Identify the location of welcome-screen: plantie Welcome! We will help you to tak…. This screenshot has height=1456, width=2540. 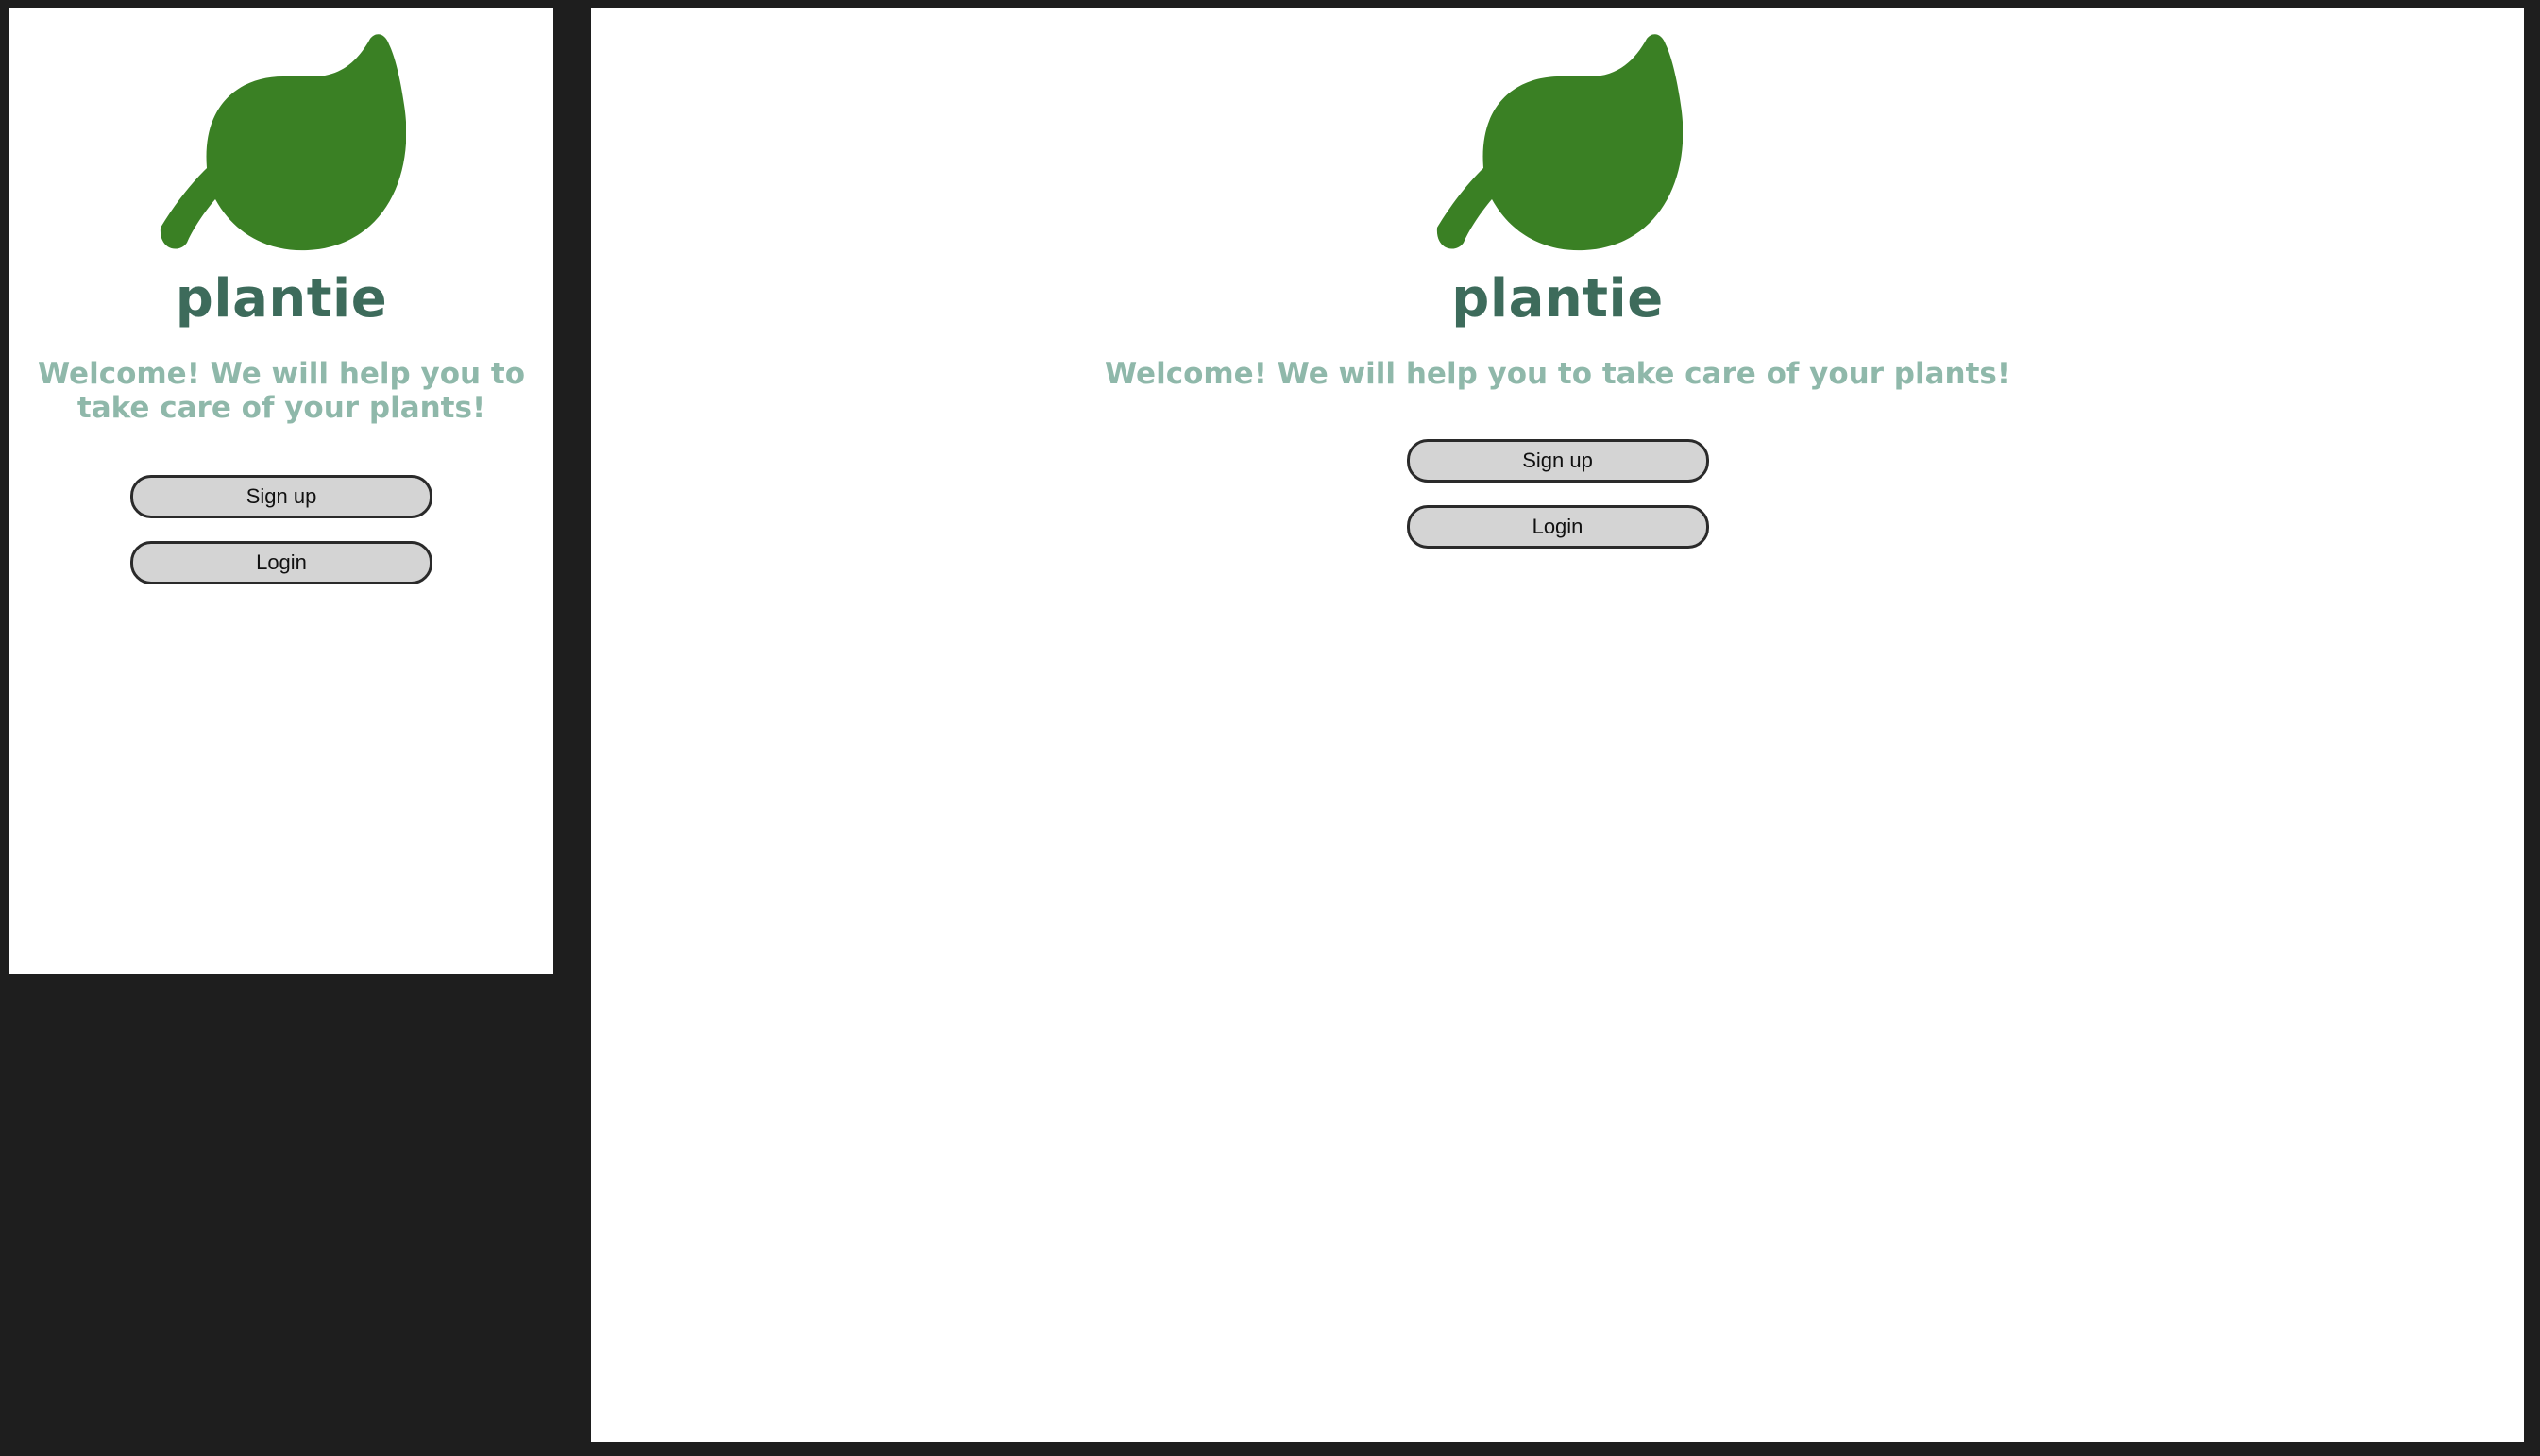
(281, 296).